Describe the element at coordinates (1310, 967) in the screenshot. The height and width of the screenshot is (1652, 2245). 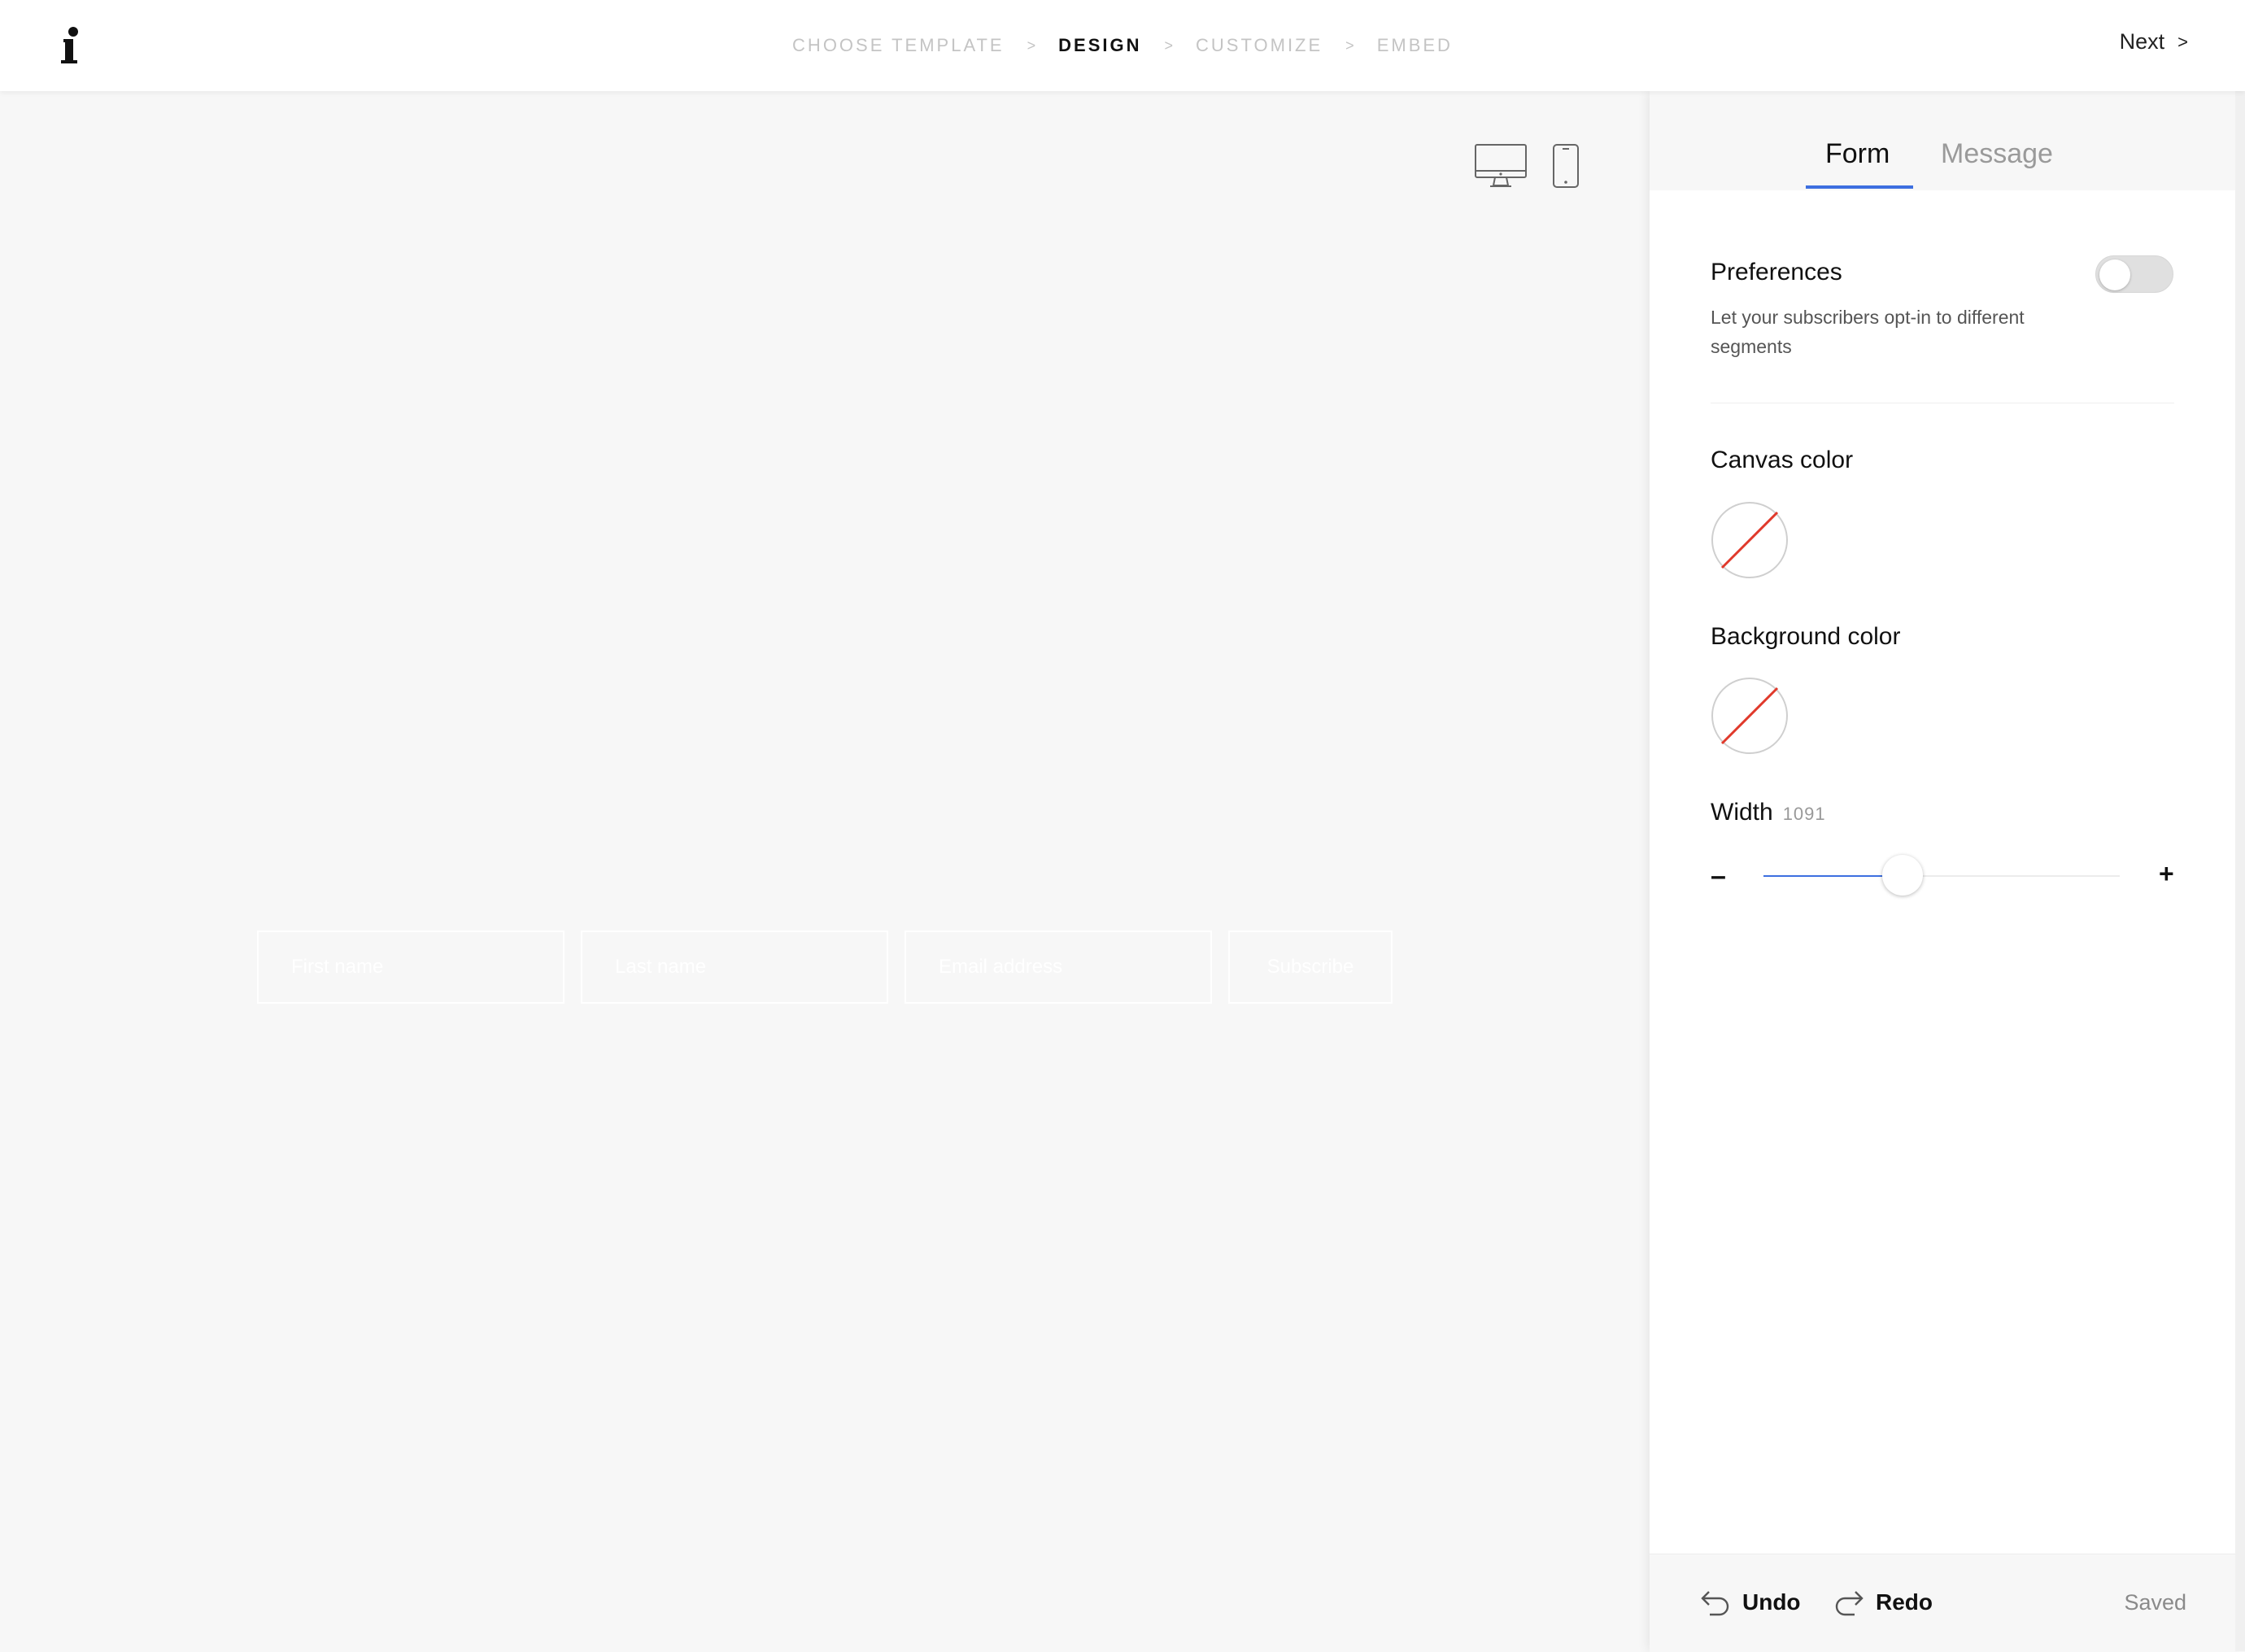
I see `subscribe-button: Subscribe` at that location.